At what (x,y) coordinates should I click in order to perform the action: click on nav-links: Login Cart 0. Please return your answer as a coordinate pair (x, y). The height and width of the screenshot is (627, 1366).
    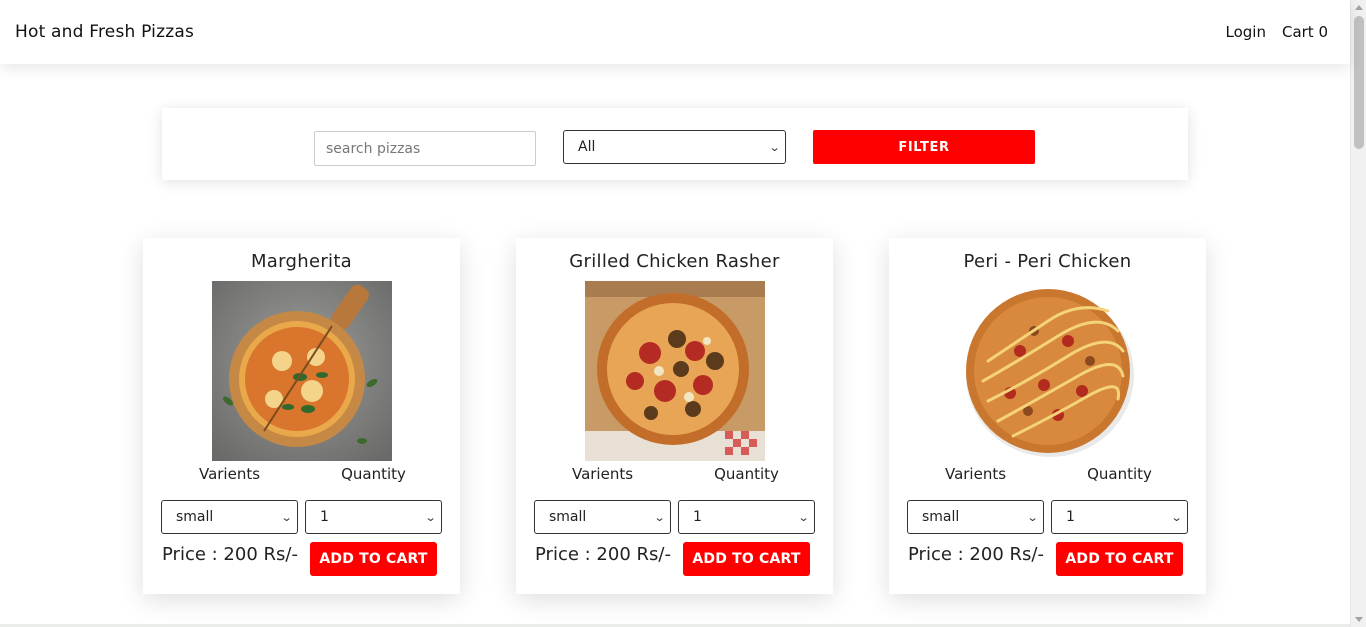
    Looking at the image, I should click on (1277, 32).